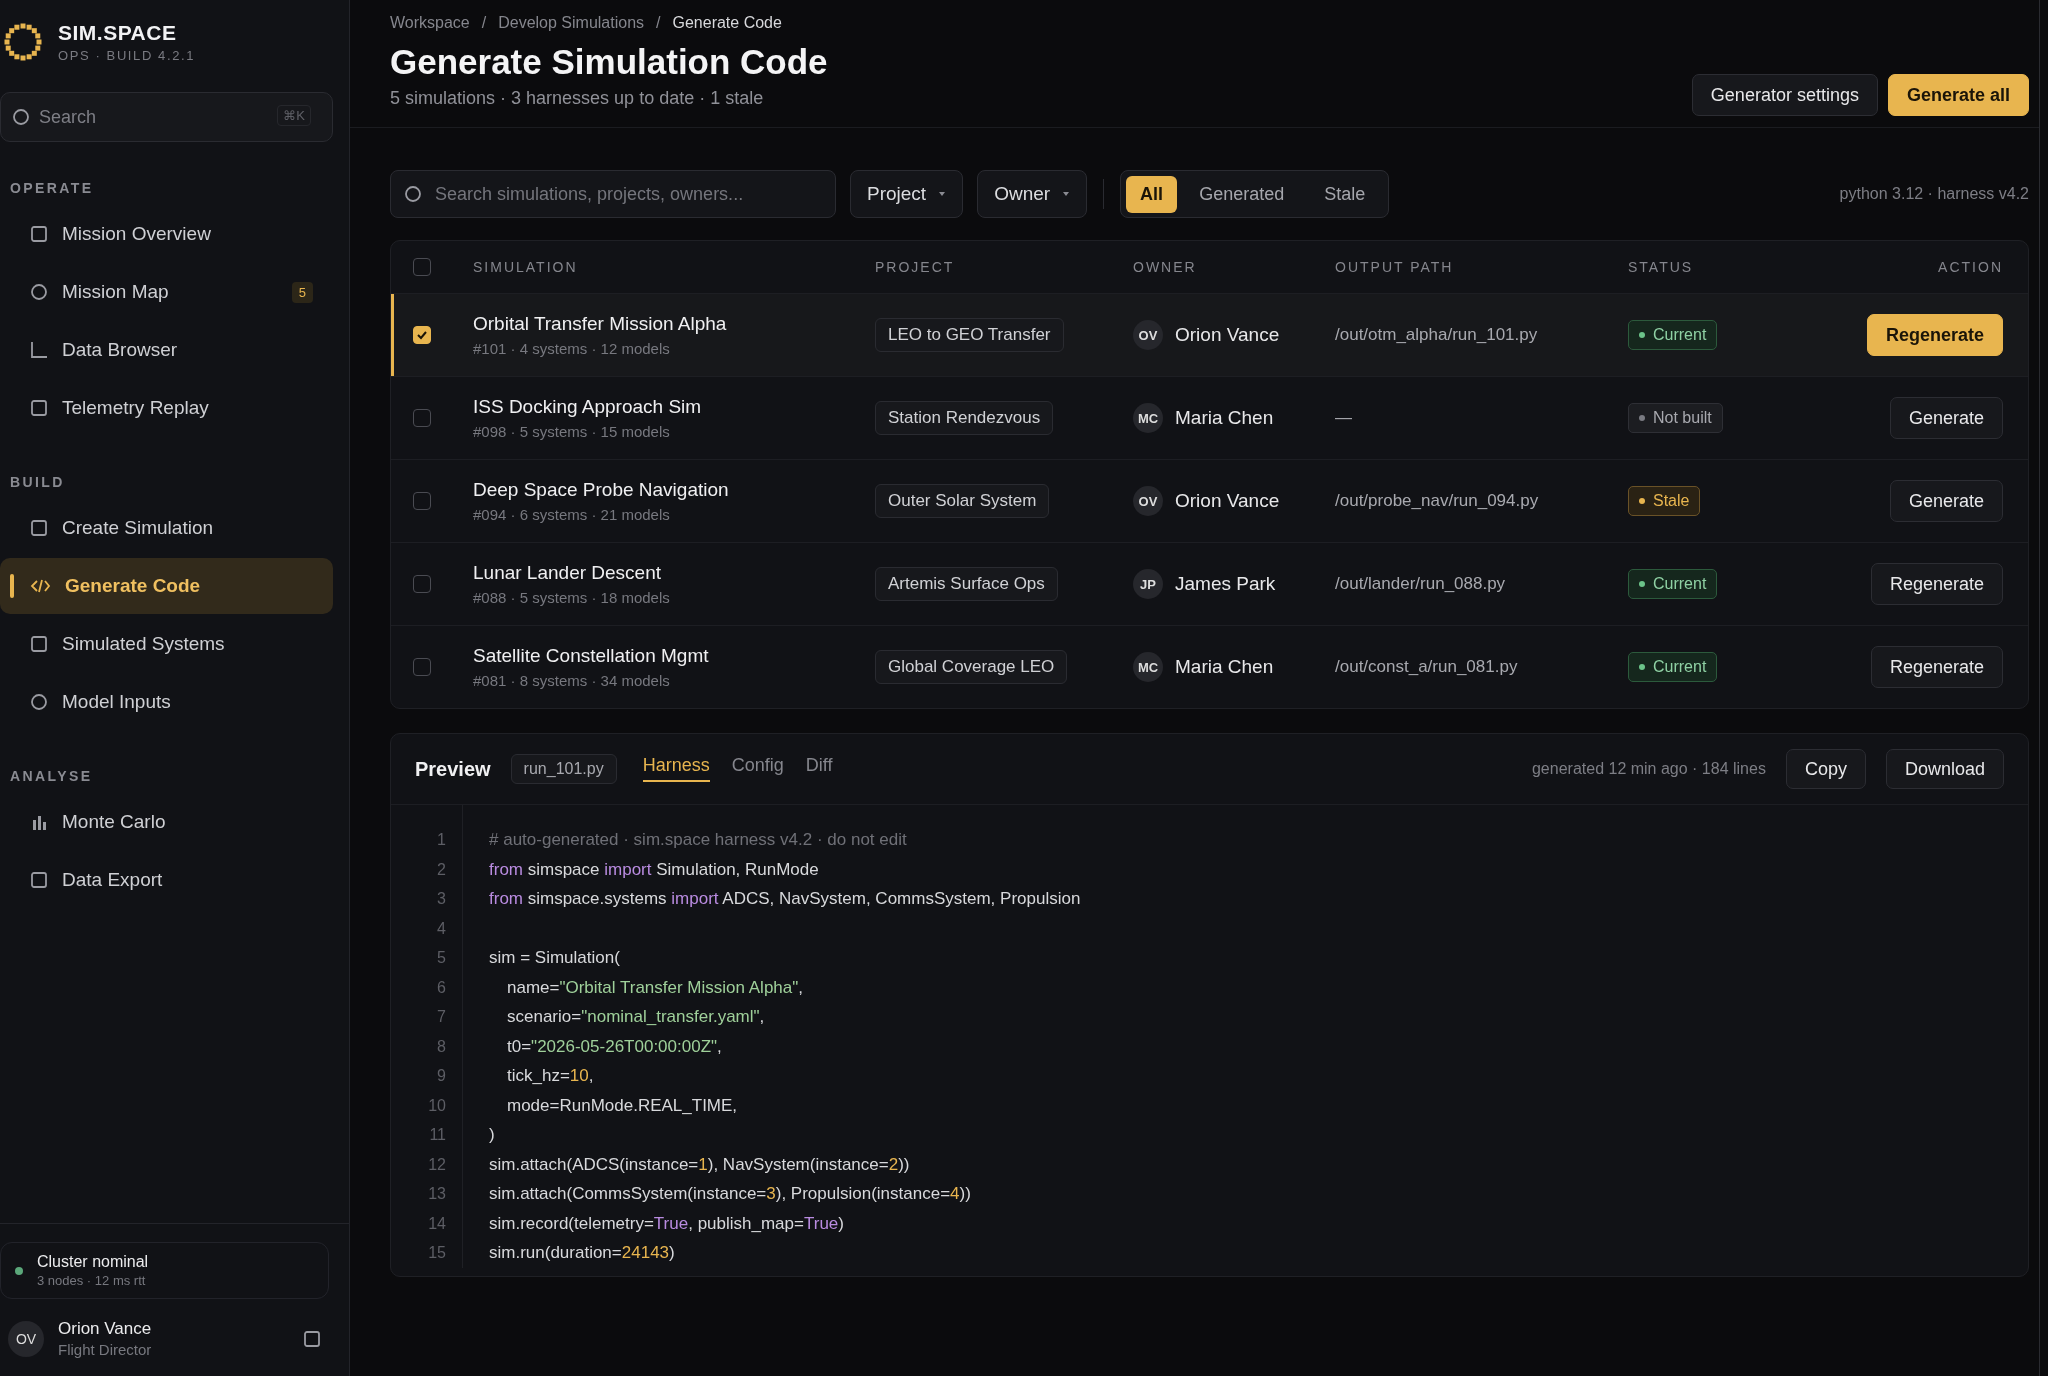  Describe the element at coordinates (1209, 334) in the screenshot. I see `table-row: Orbital Transfer Mission Alpha #101 · 4 systems · 12 models LEO to GEO Transfer OV Orion Vance /out/otm_alpha/run_101.py Current Regenerate` at that location.